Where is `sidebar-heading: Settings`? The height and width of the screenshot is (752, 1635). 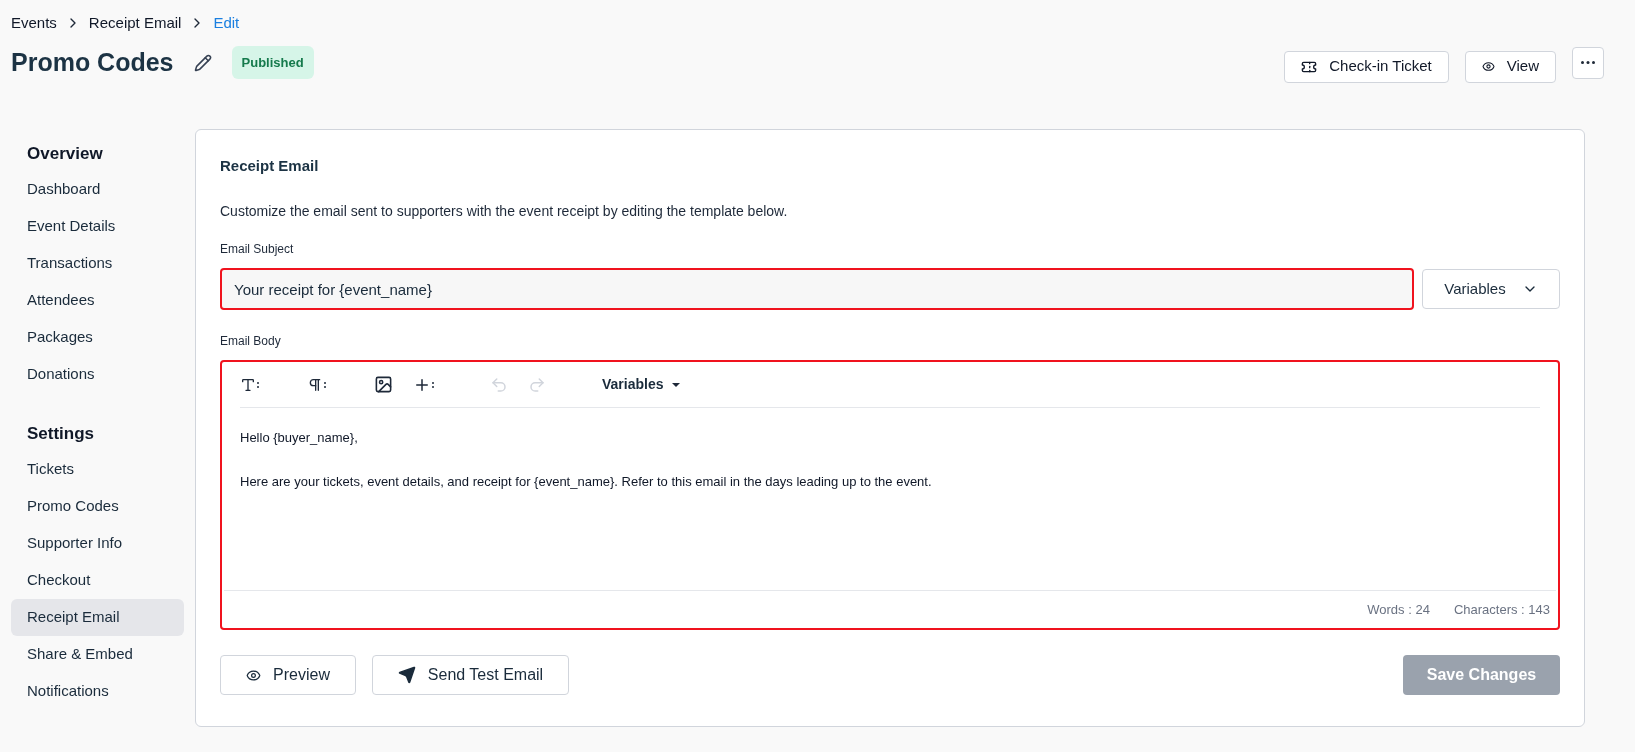 sidebar-heading: Settings is located at coordinates (61, 433).